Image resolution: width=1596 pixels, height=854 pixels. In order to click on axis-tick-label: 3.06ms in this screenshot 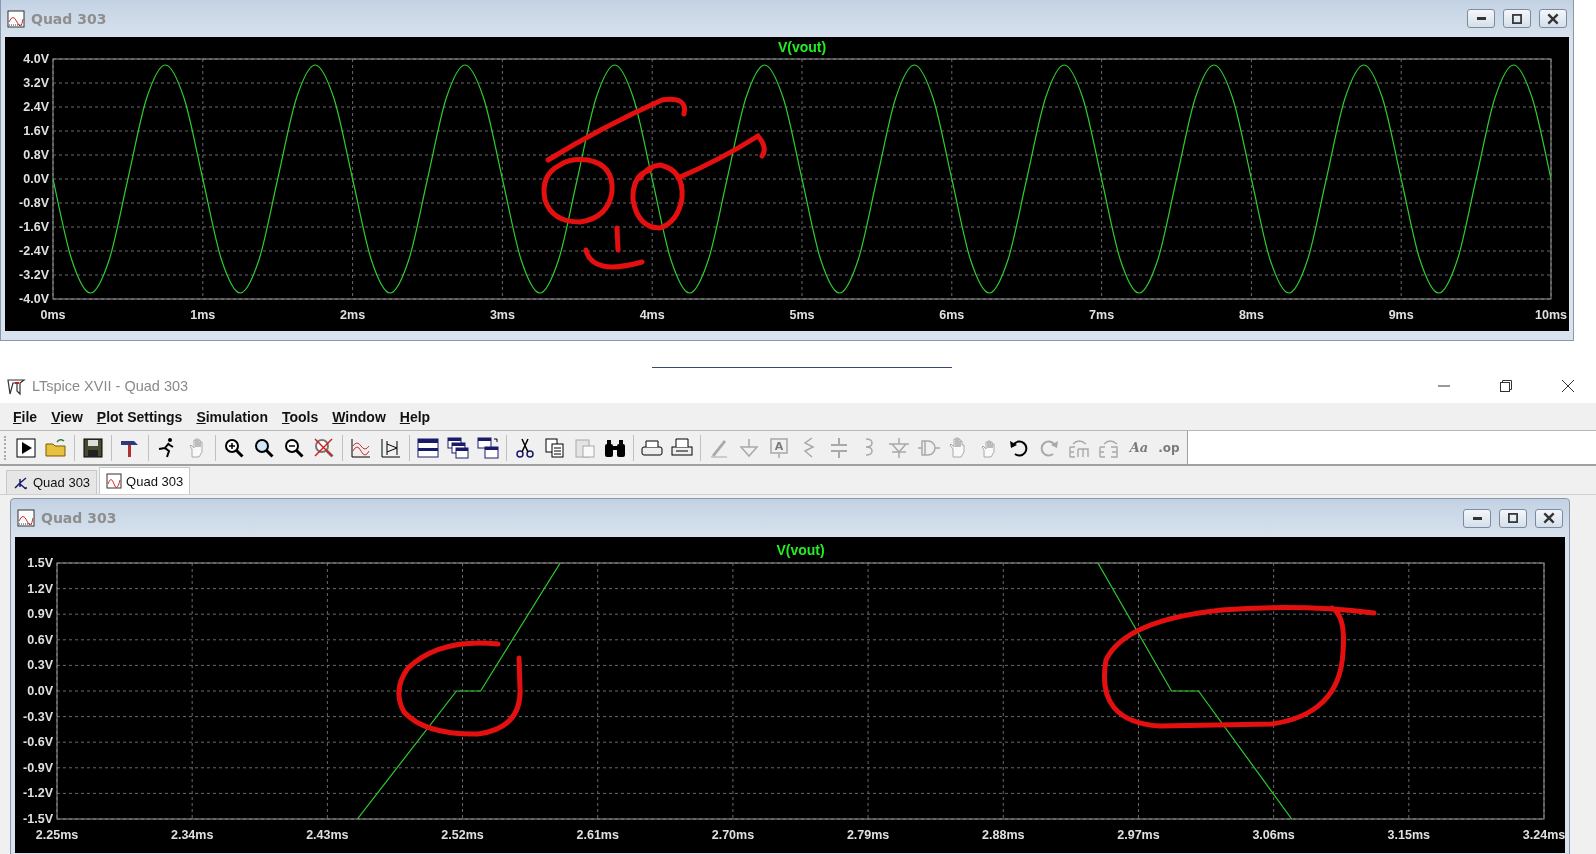, I will do `click(1273, 835)`.